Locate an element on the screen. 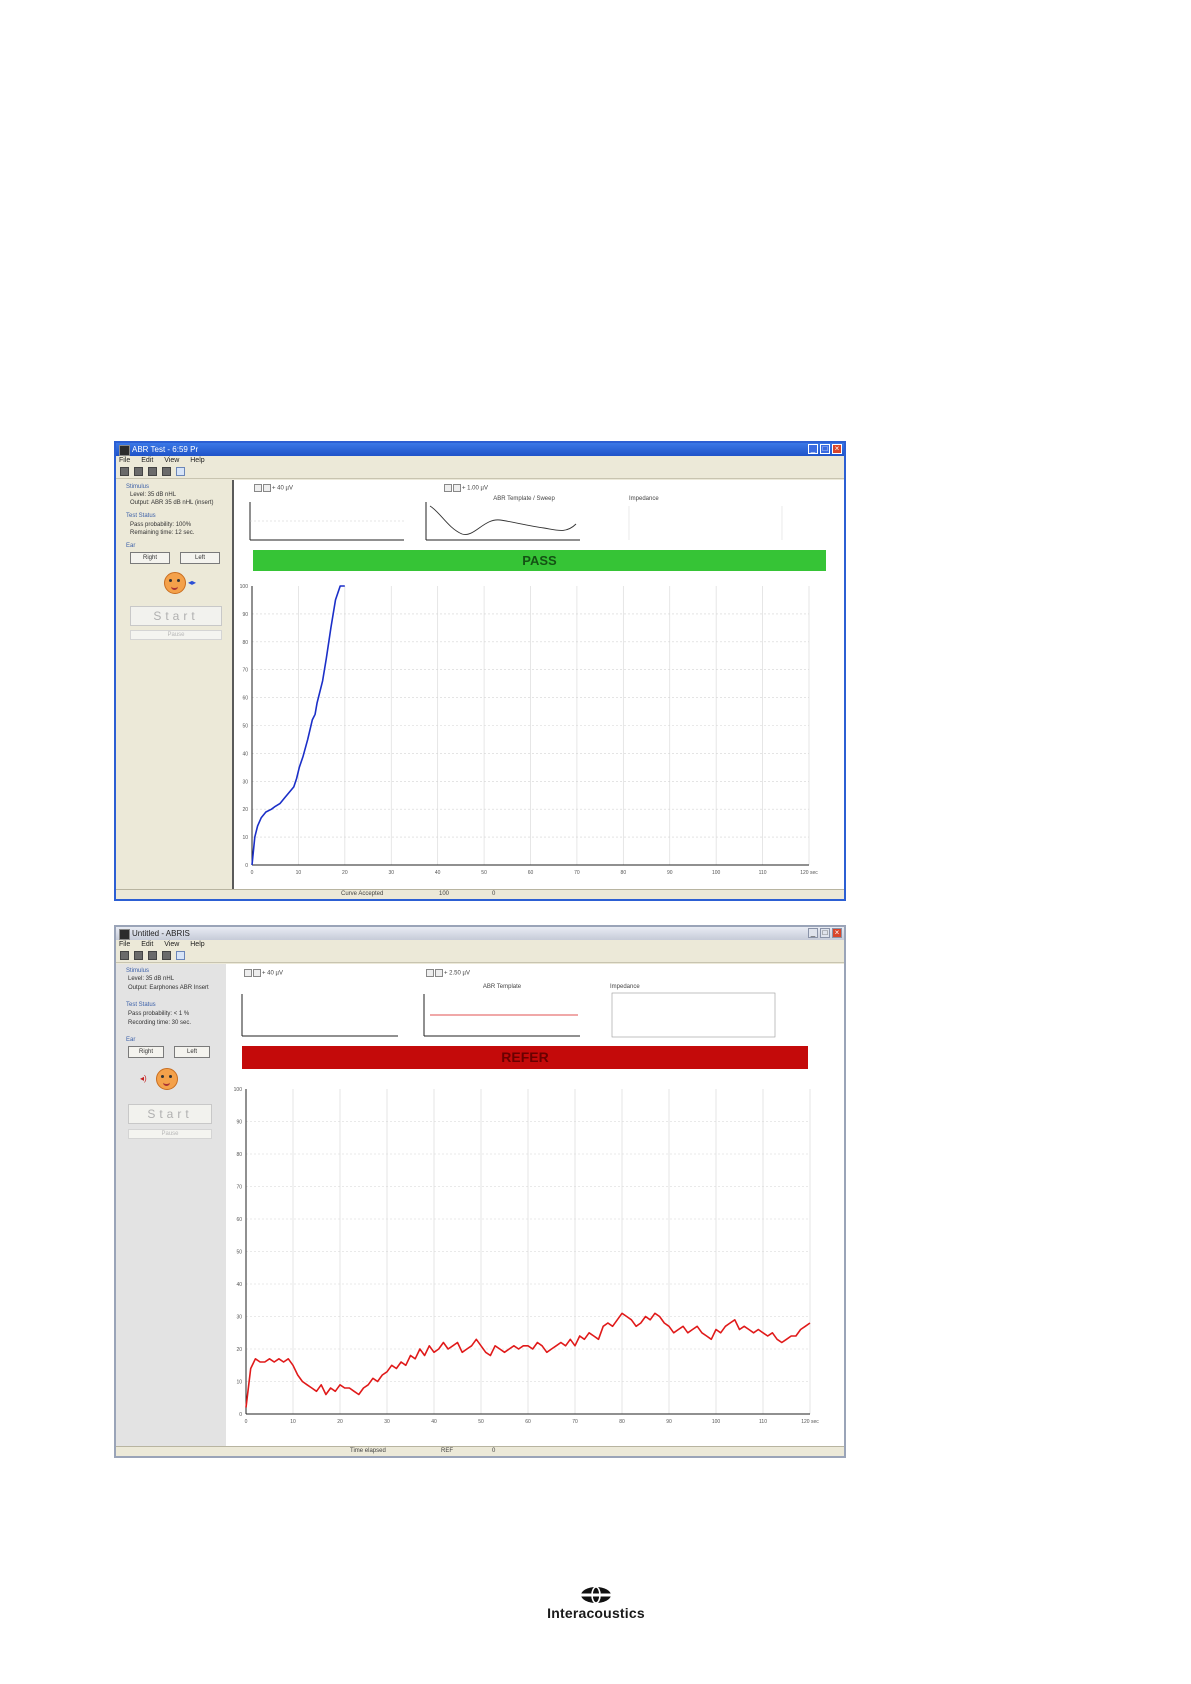 The width and height of the screenshot is (1191, 1684). remaining-time: Remaining time: 12 sec. is located at coordinates (162, 533).